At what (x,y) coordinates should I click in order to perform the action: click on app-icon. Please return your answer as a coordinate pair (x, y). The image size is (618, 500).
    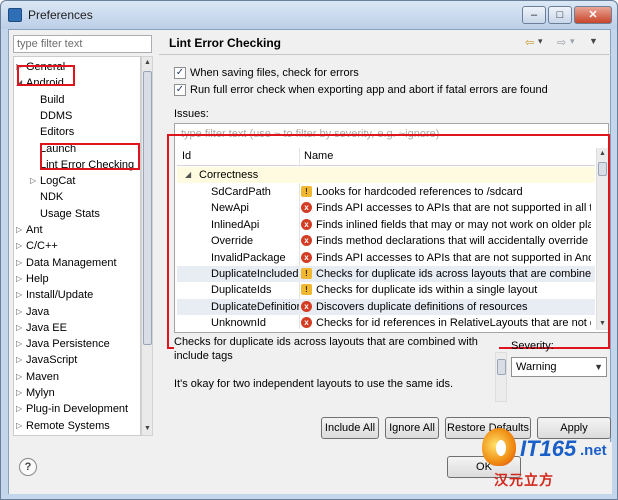
    Looking at the image, I should click on (15, 15).